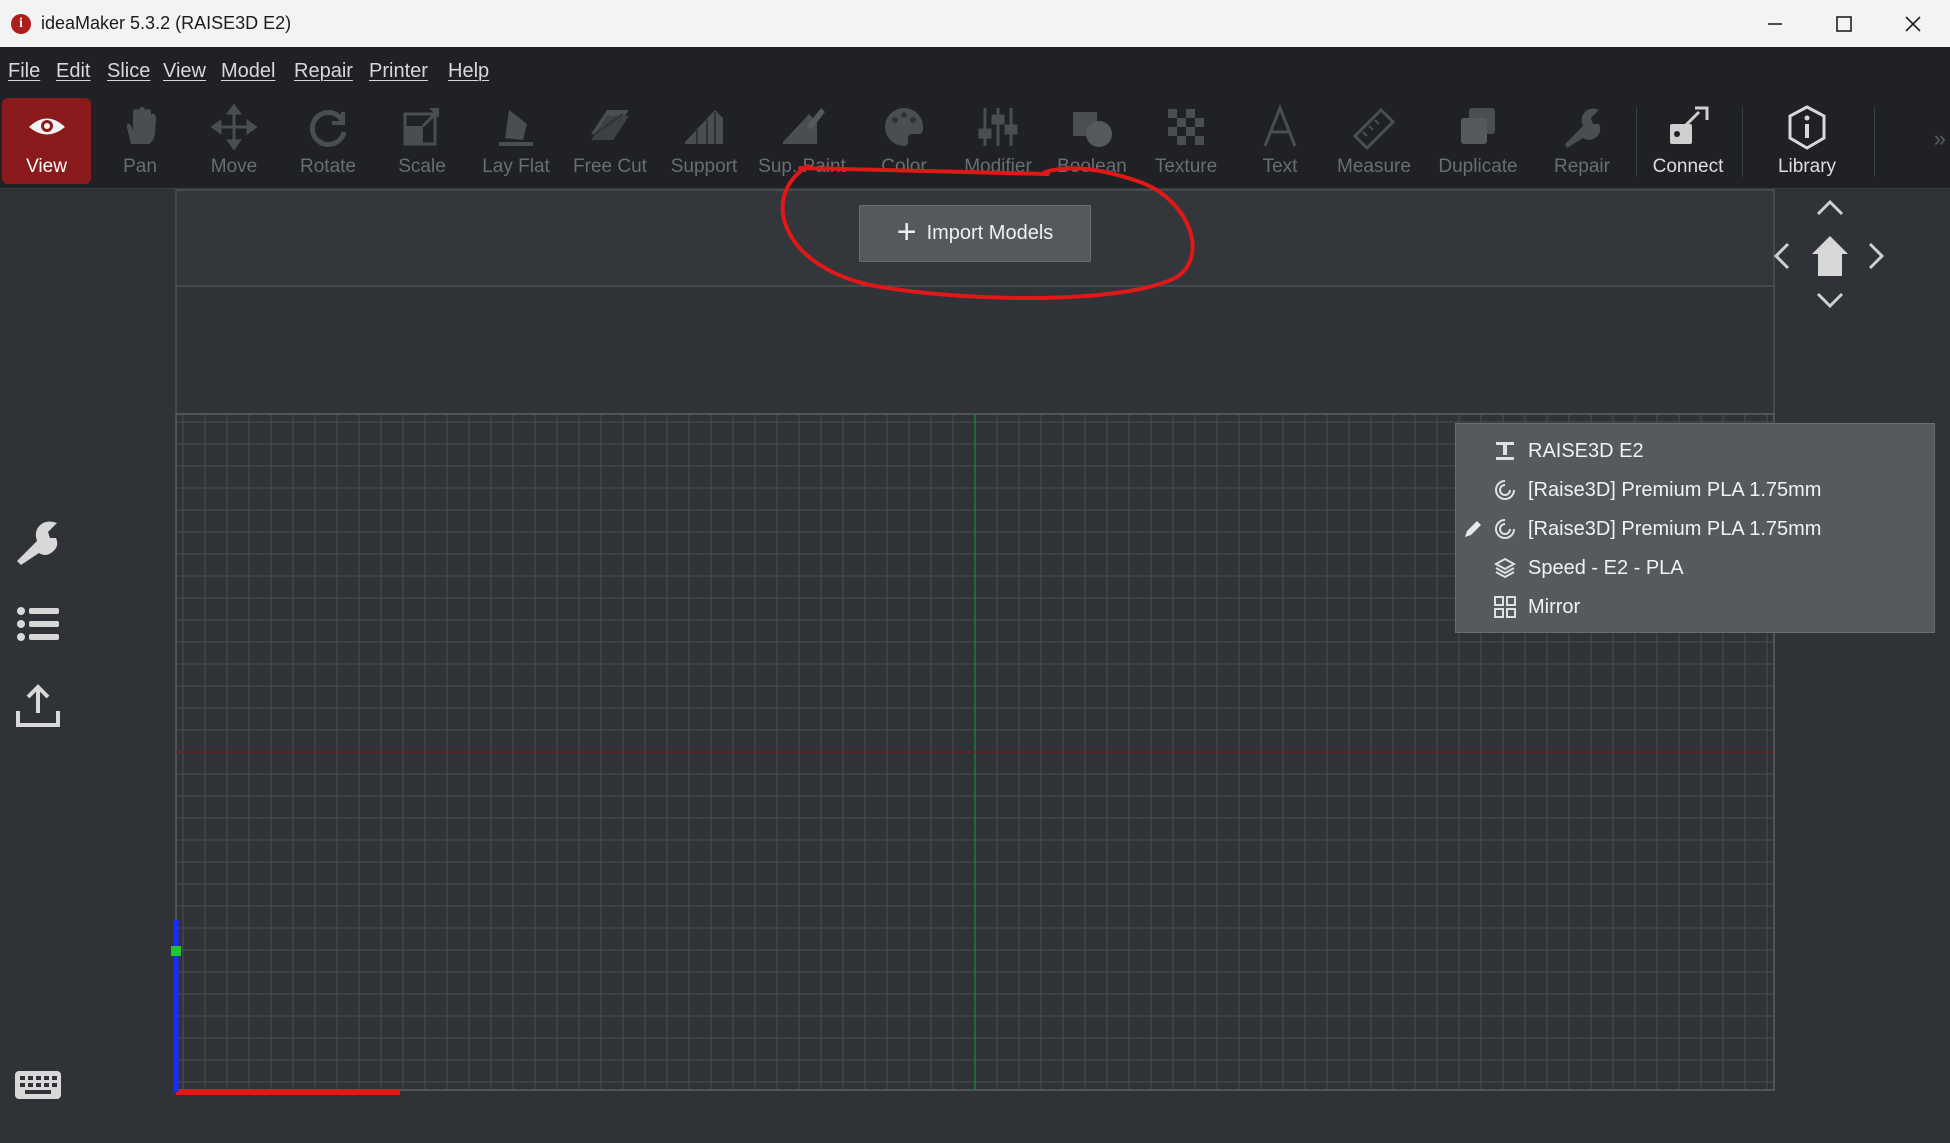 This screenshot has width=1950, height=1143. Describe the element at coordinates (1695, 490) in the screenshot. I see `profile-filament-left: [Raise3D] Premium PLA 1.75mm` at that location.